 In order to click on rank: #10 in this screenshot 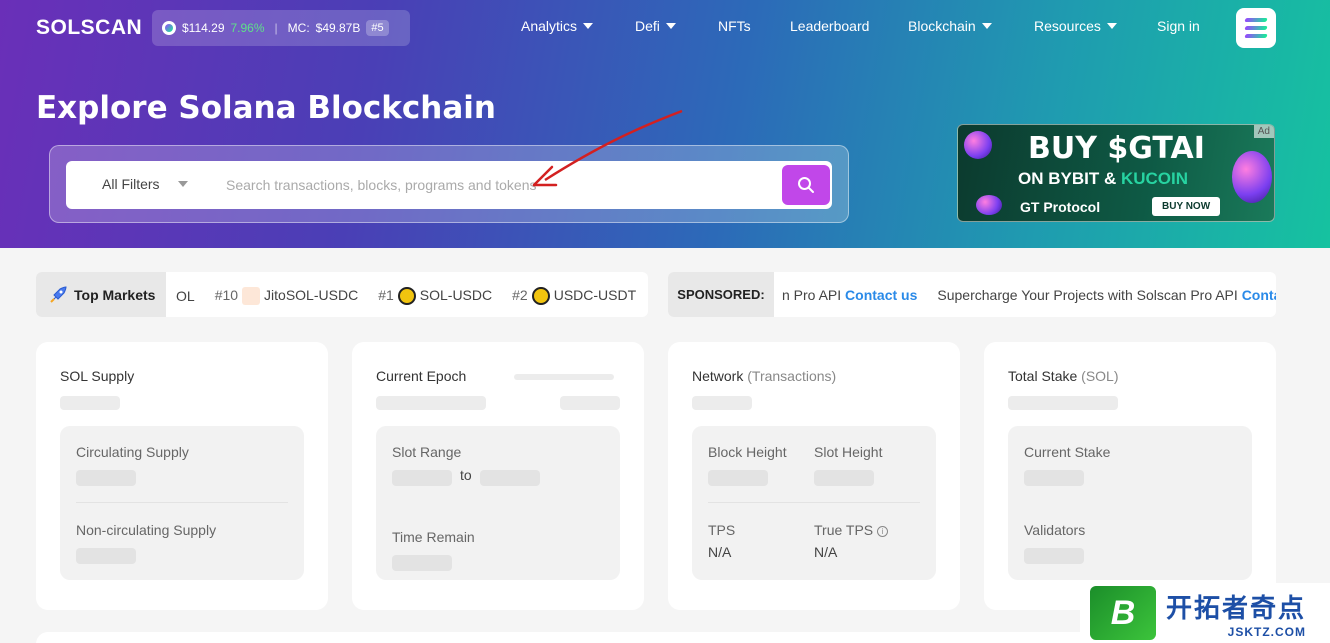, I will do `click(226, 295)`.